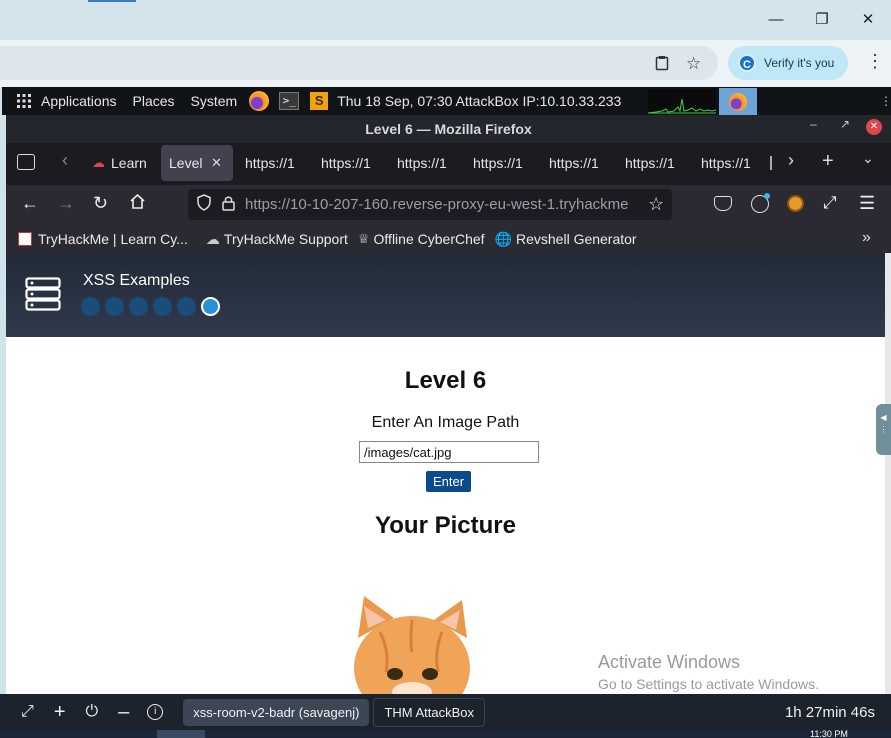 The height and width of the screenshot is (738, 891). What do you see at coordinates (98, 162) in the screenshot?
I see `thm-favicon-icon: ☁` at bounding box center [98, 162].